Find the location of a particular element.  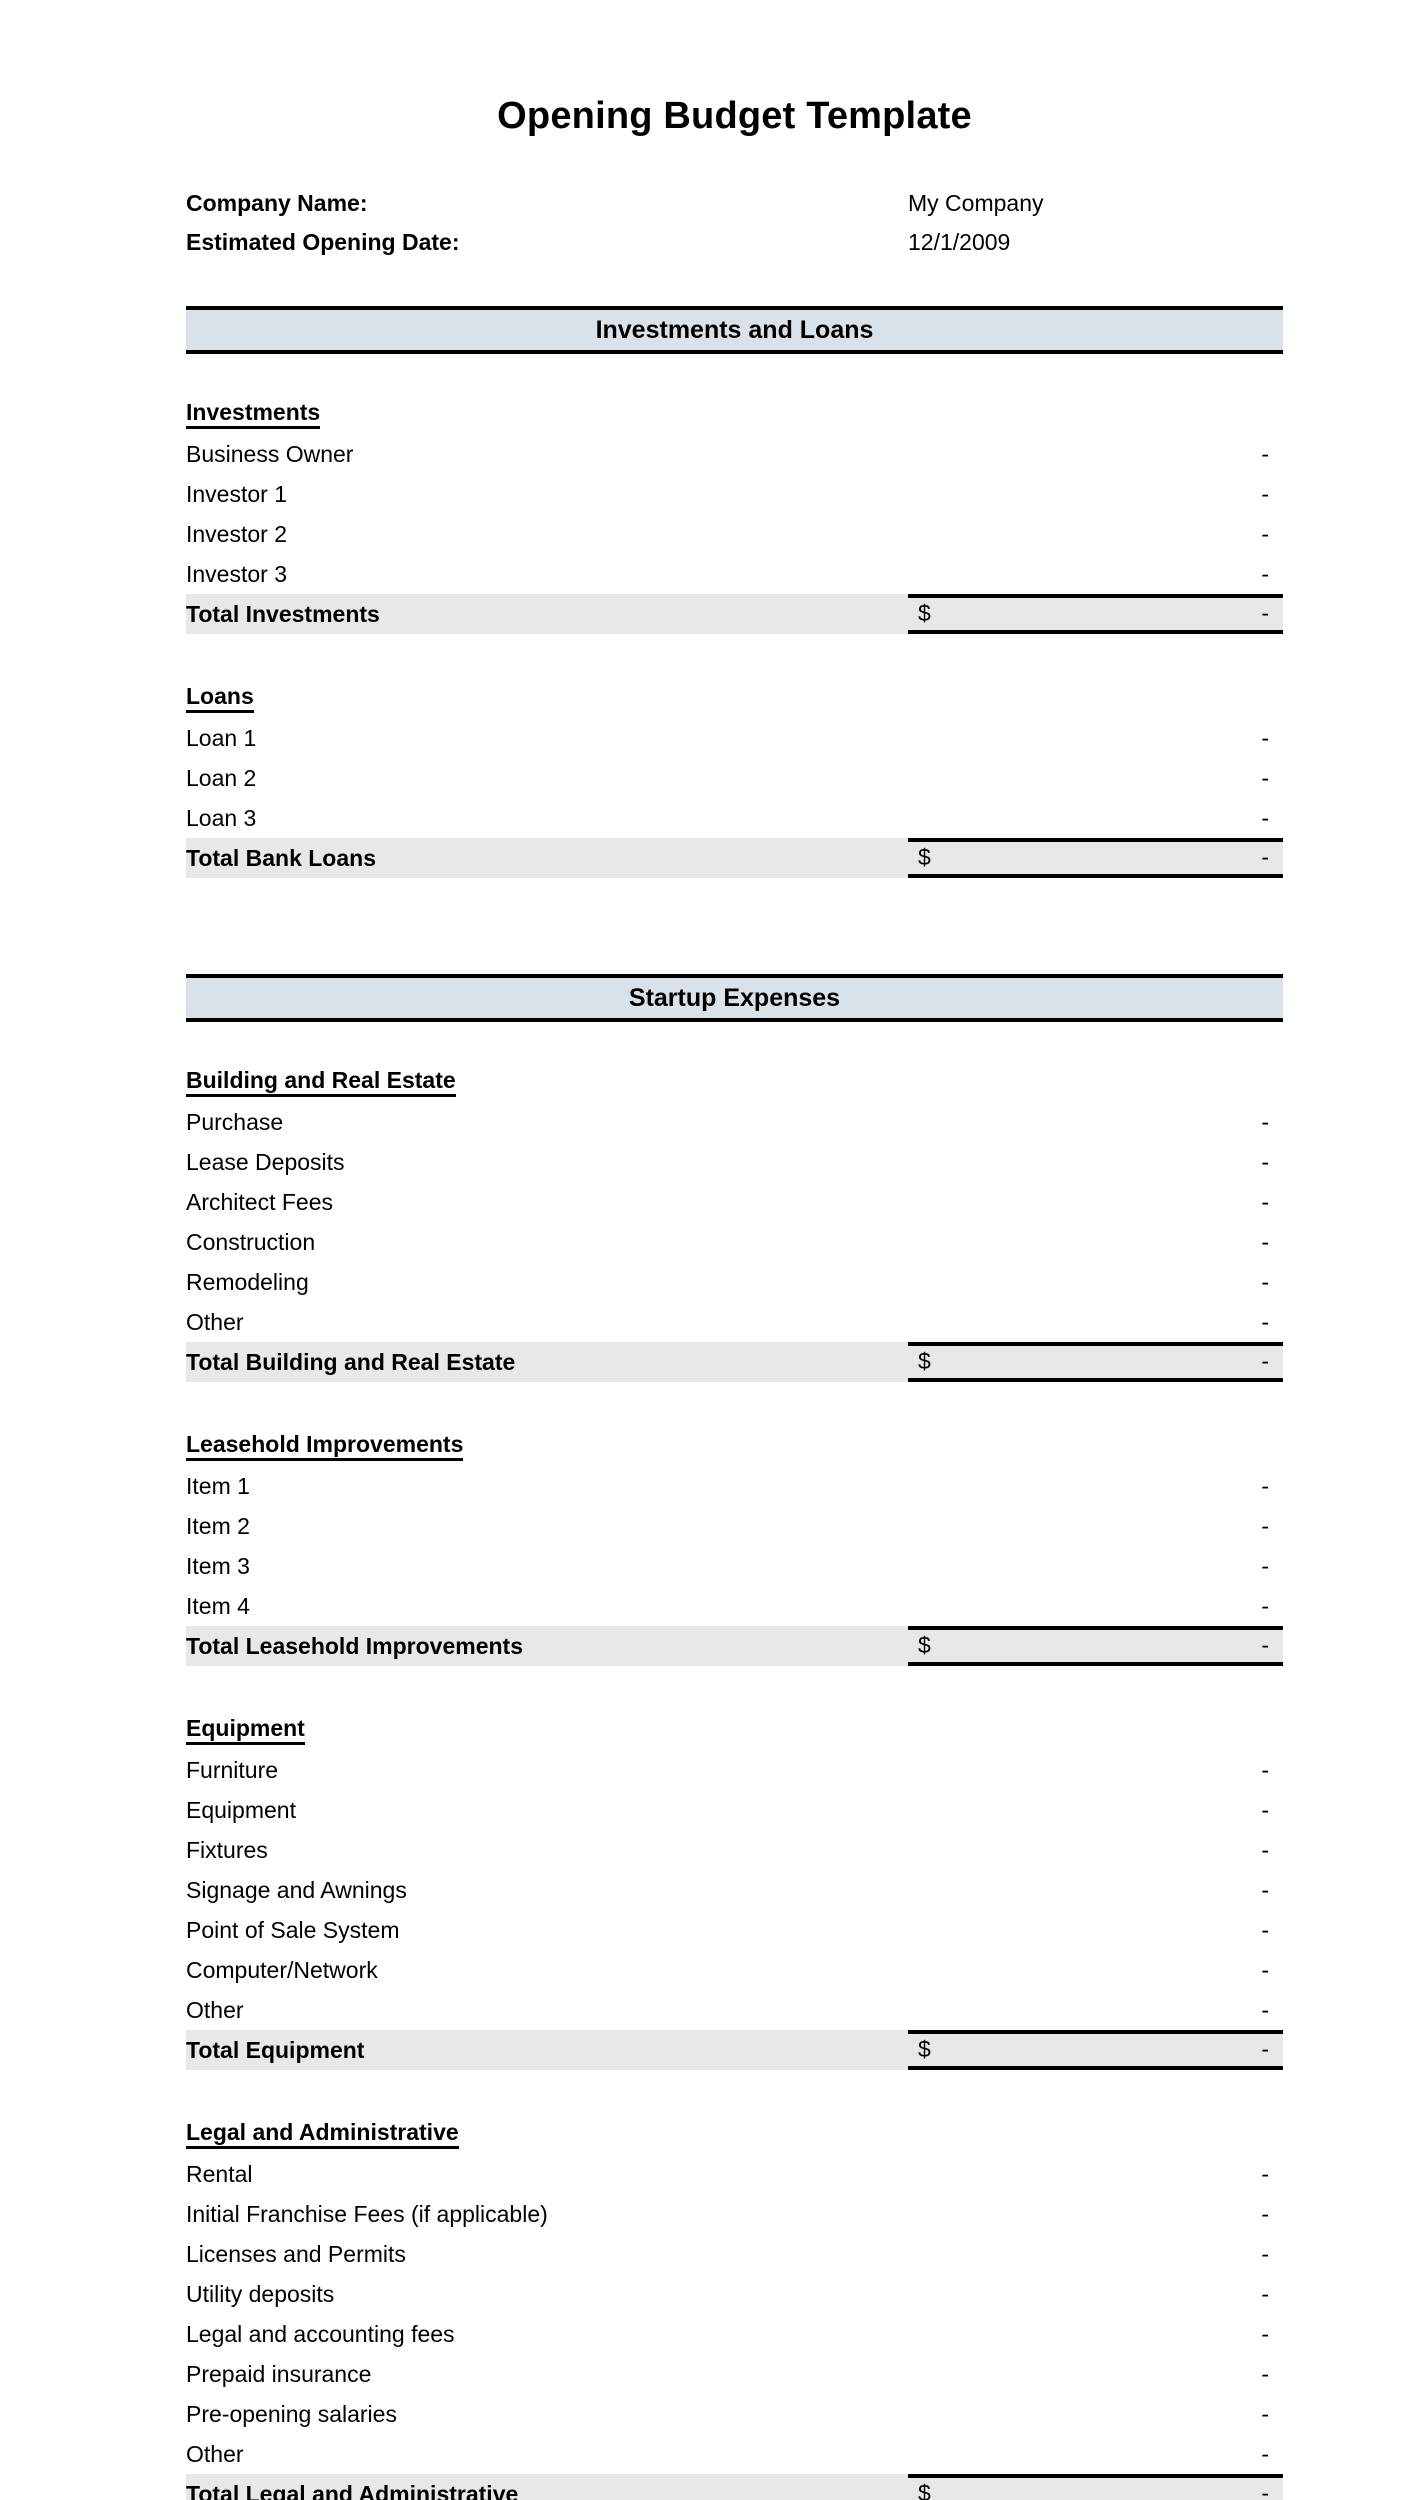

group-heading-text: Equipment is located at coordinates (245, 1729).